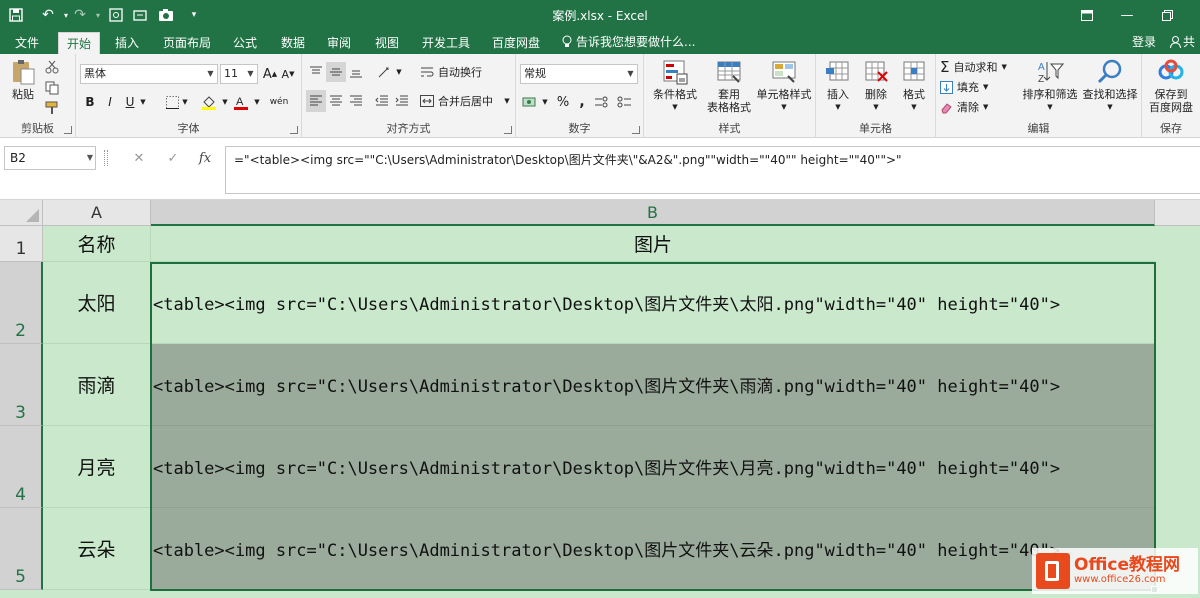 The image size is (1200, 598). Describe the element at coordinates (21, 244) in the screenshot. I see `row-header-1: 1` at that location.